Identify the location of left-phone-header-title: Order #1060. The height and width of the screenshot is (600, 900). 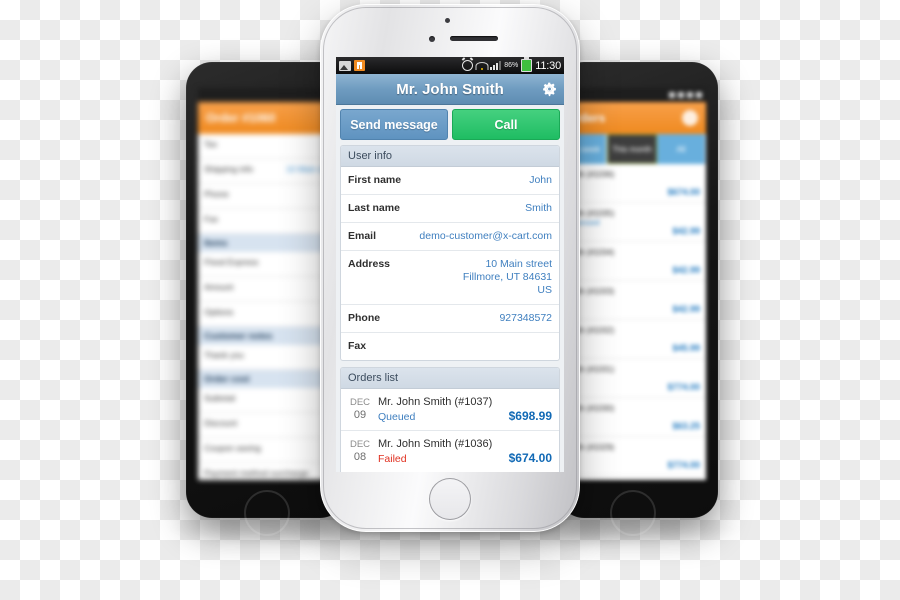
(241, 118).